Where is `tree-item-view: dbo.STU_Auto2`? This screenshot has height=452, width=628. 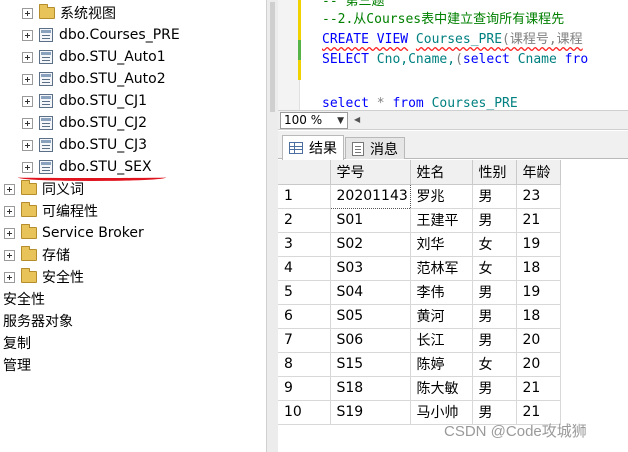
tree-item-view: dbo.STU_Auto2 is located at coordinates (94, 79).